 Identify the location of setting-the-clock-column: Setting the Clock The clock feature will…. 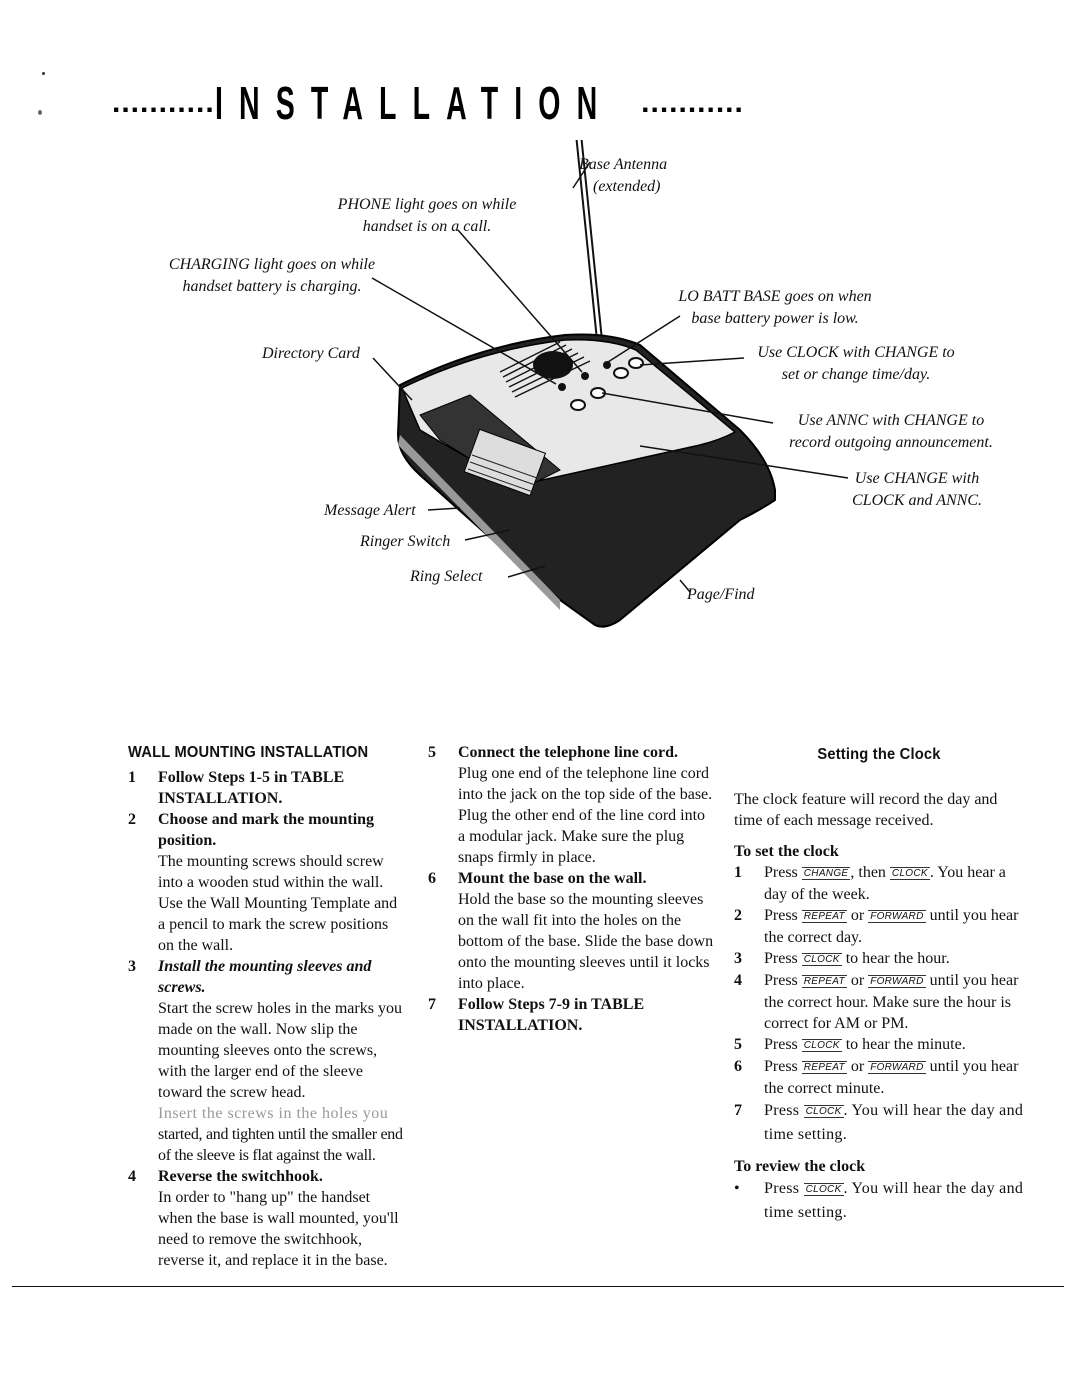
(879, 983).